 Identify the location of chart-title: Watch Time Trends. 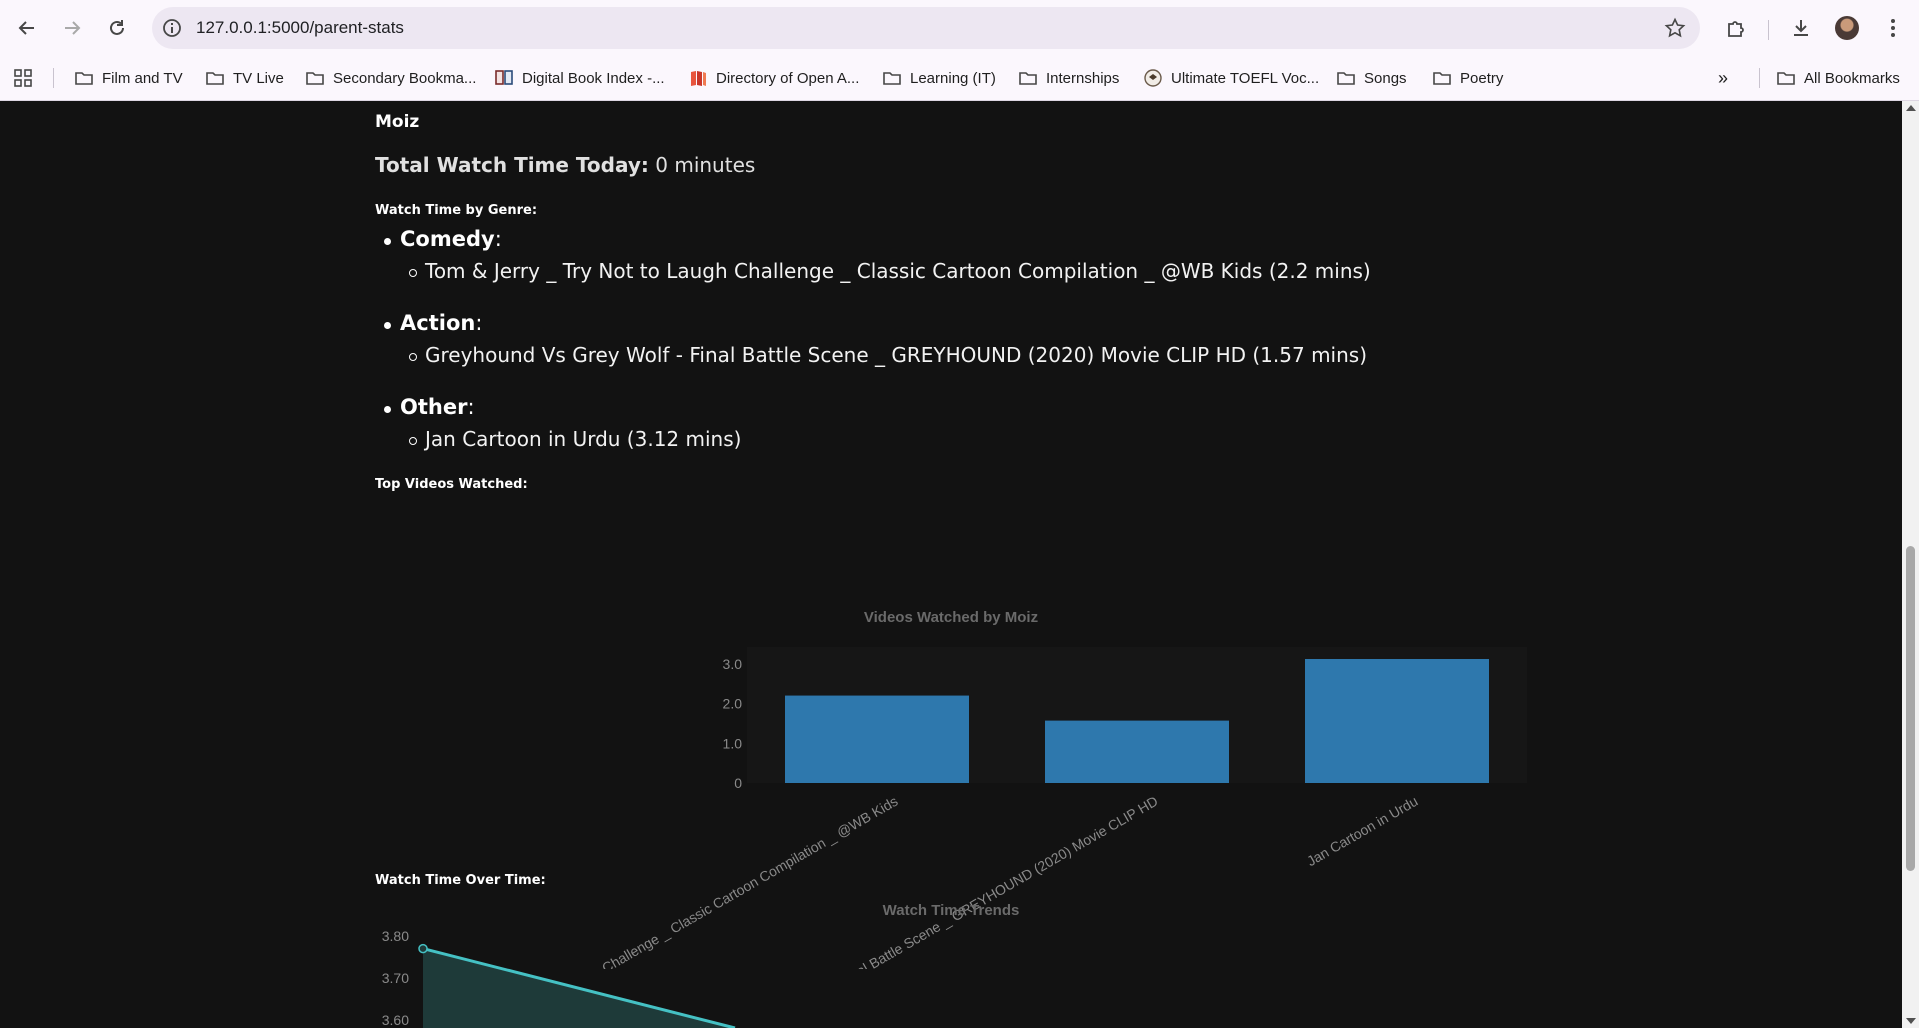
(951, 910).